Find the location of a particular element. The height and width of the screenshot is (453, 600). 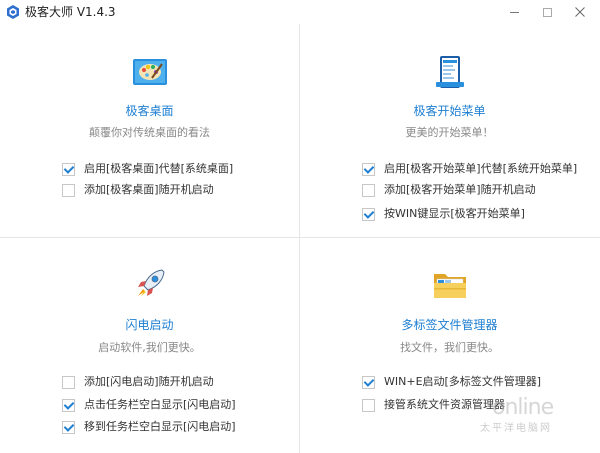

option-autostart-geek-start-menu: 添加[极客开始菜单]随开机启动 is located at coordinates (449, 190).